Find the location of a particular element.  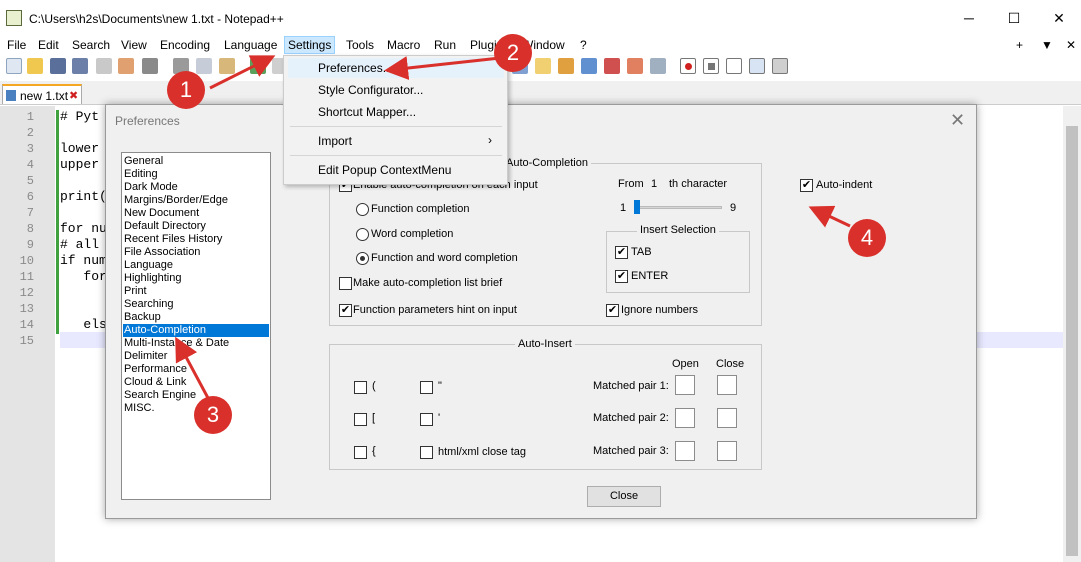

step-2-badge: 2 is located at coordinates (513, 53).